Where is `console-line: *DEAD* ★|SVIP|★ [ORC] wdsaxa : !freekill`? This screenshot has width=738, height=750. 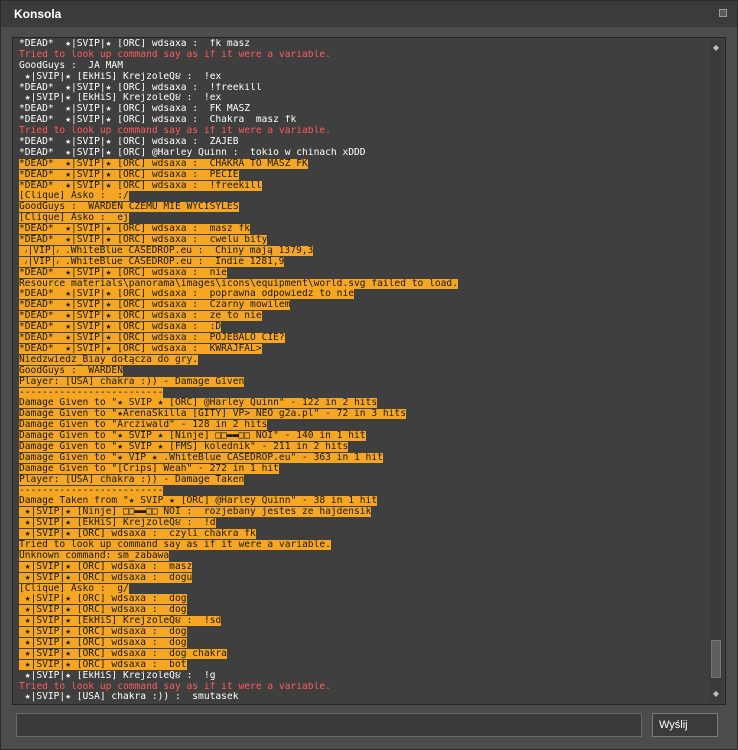 console-line: *DEAD* ★|SVIP|★ [ORC] wdsaxa : !freekill is located at coordinates (364, 88).